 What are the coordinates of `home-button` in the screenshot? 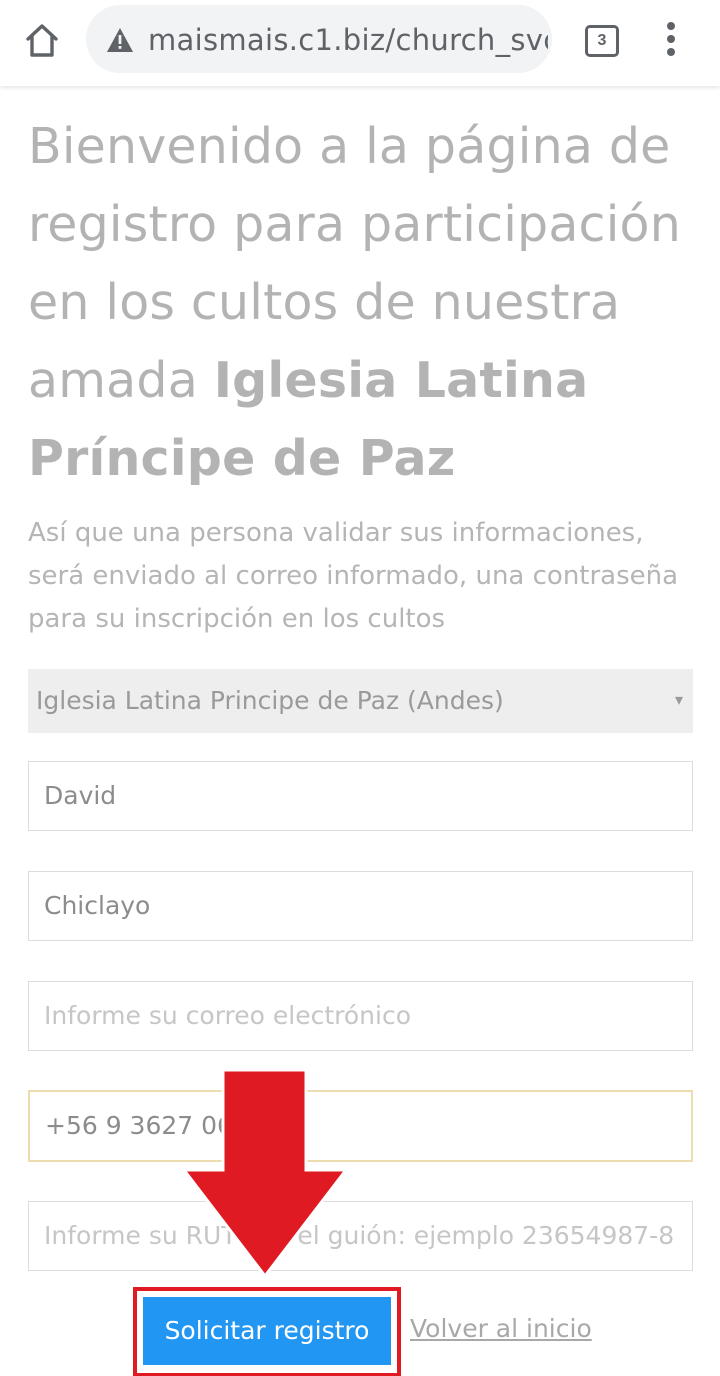 It's located at (42, 41).